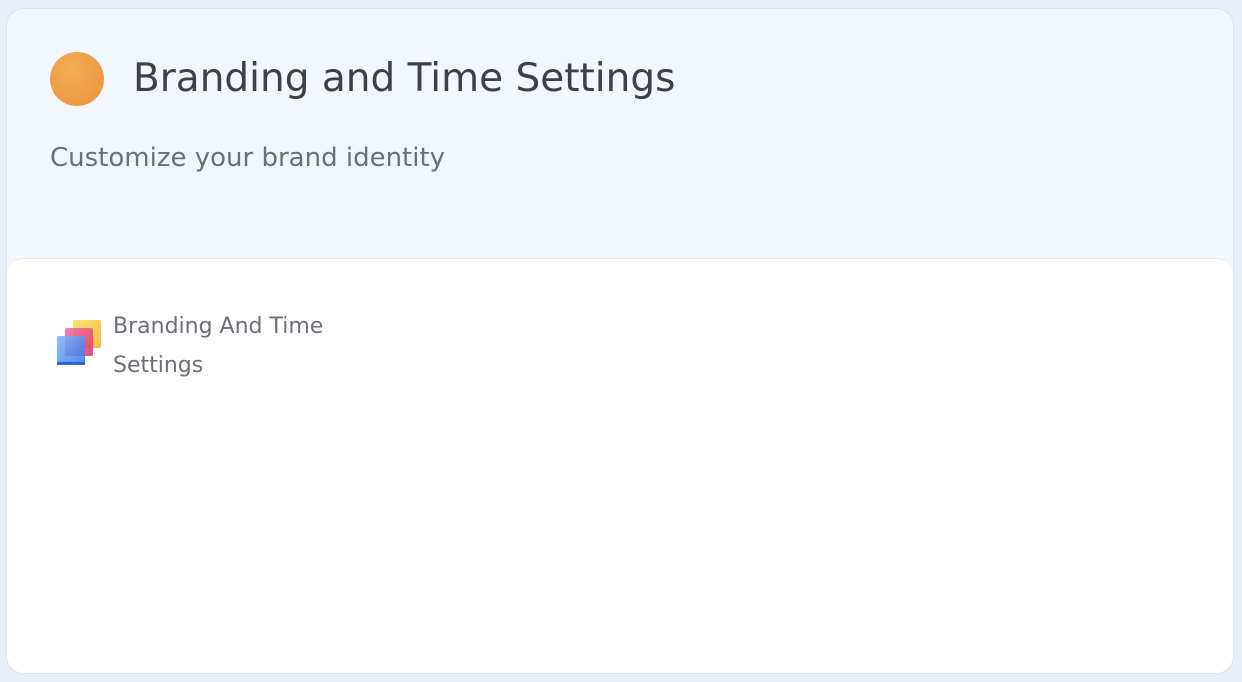  Describe the element at coordinates (218, 346) in the screenshot. I see `branding-and-time-settings-label: Branding And Time Settings` at that location.